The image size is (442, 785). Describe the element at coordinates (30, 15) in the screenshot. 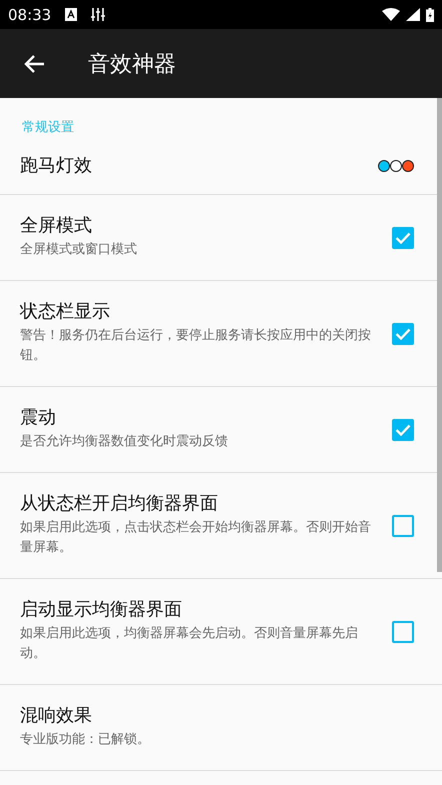

I see `status-time: 08:33` at that location.